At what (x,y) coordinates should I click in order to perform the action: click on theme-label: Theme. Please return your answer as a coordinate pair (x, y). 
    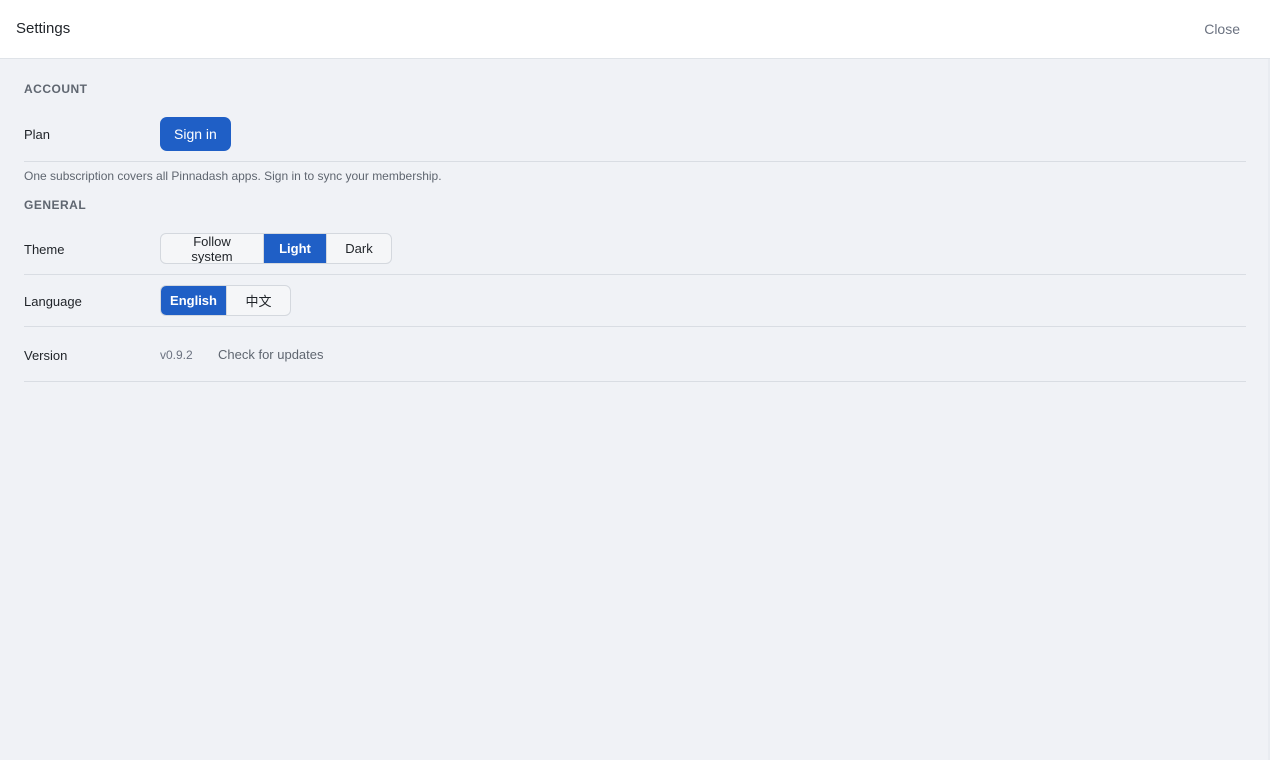
    Looking at the image, I should click on (44, 249).